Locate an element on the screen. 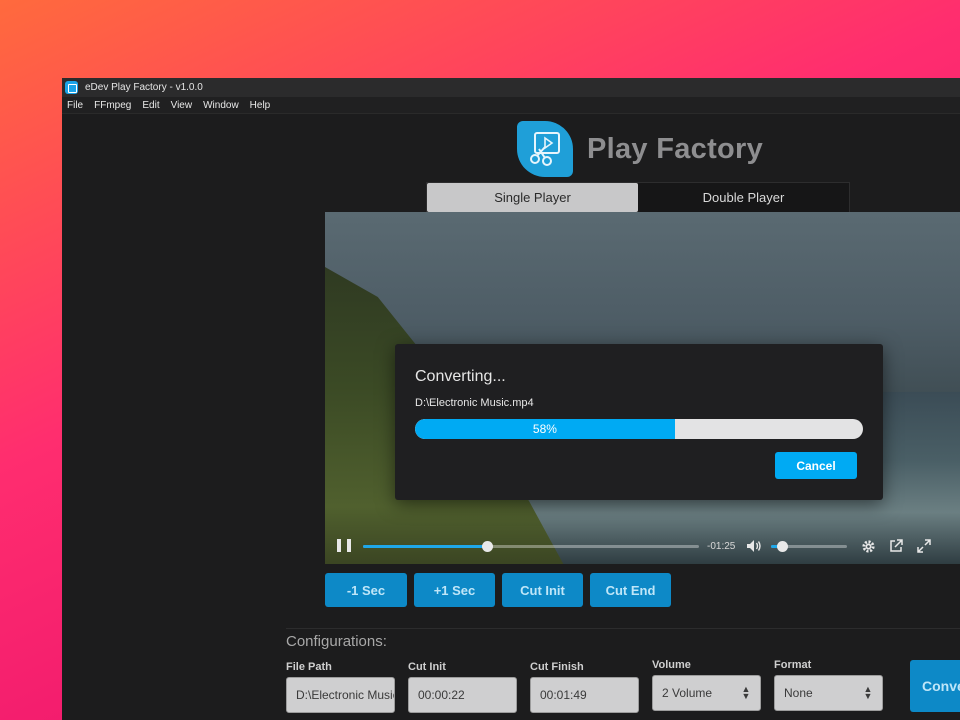 This screenshot has height=720, width=960. menu-window: Window is located at coordinates (221, 105).